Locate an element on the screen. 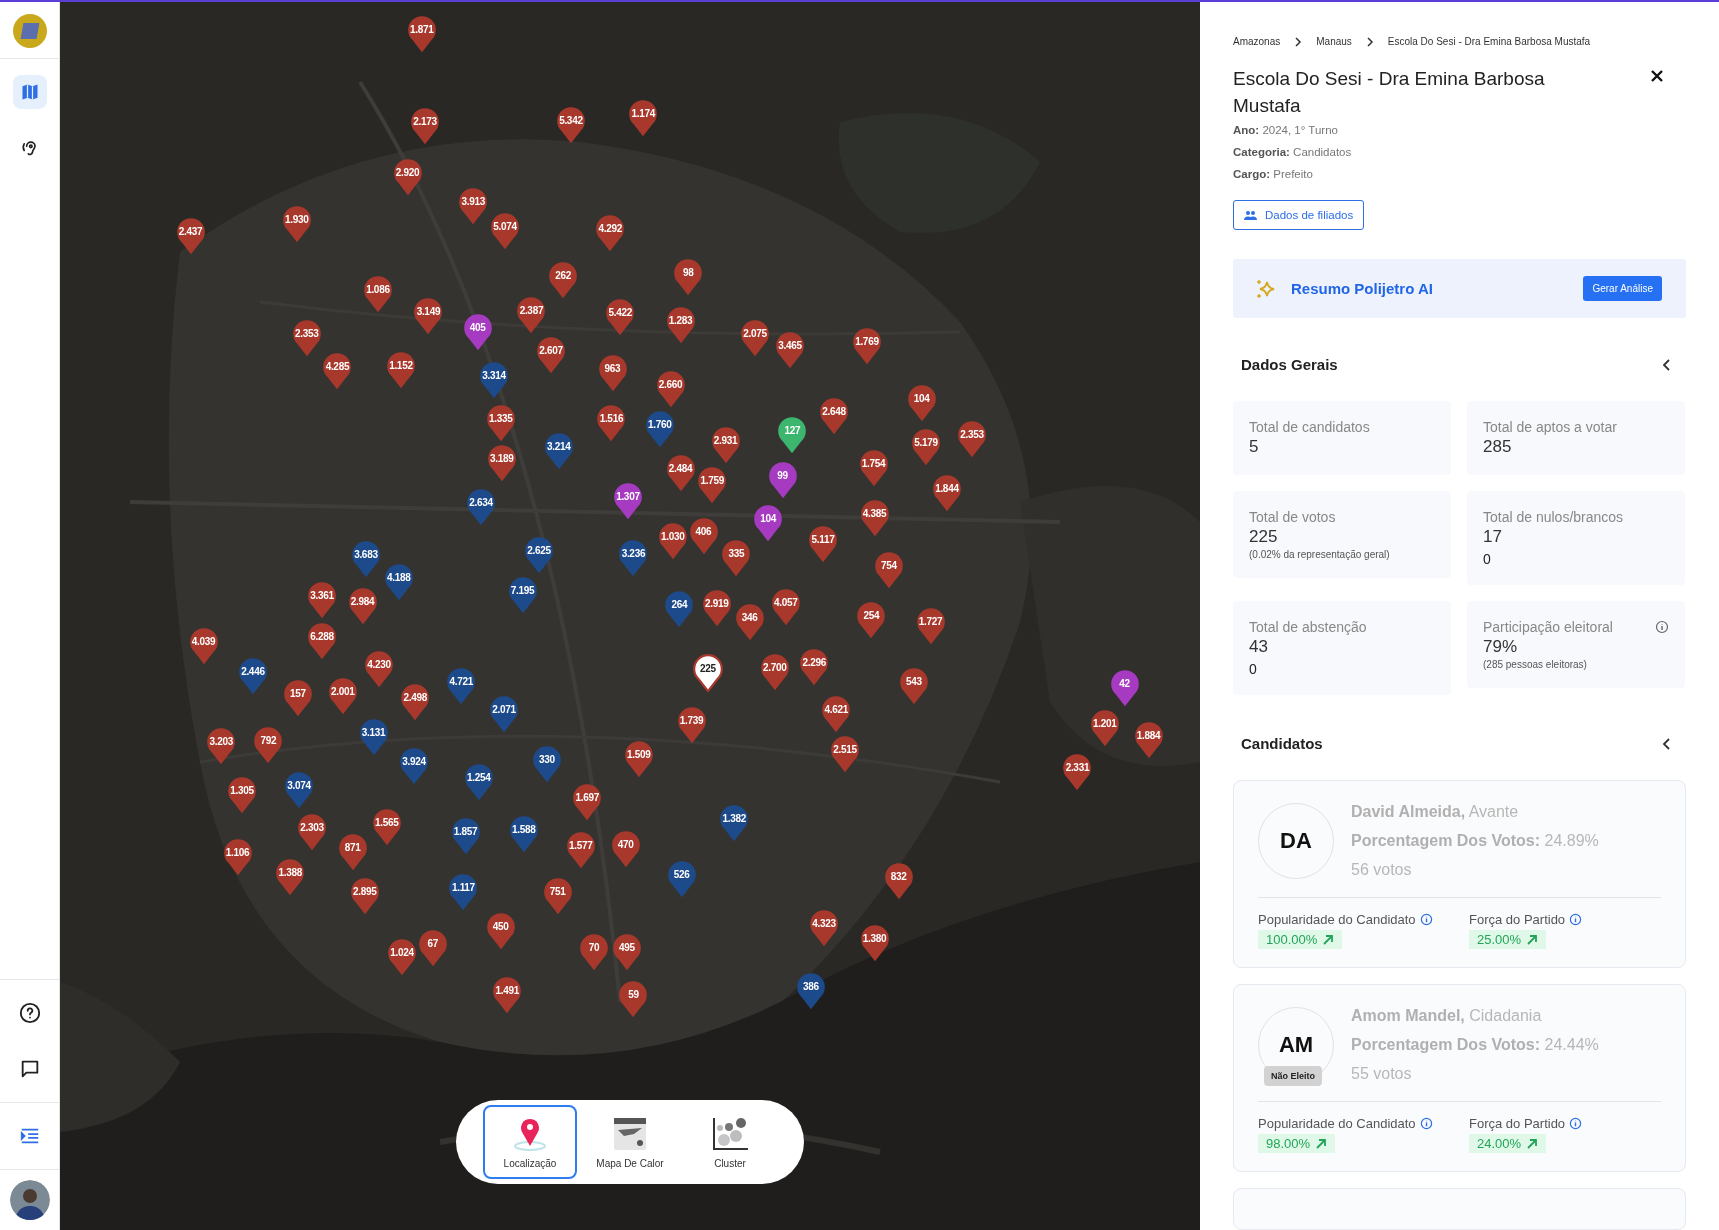 The image size is (1719, 1230). map-pin: 4.188 is located at coordinates (398, 581).